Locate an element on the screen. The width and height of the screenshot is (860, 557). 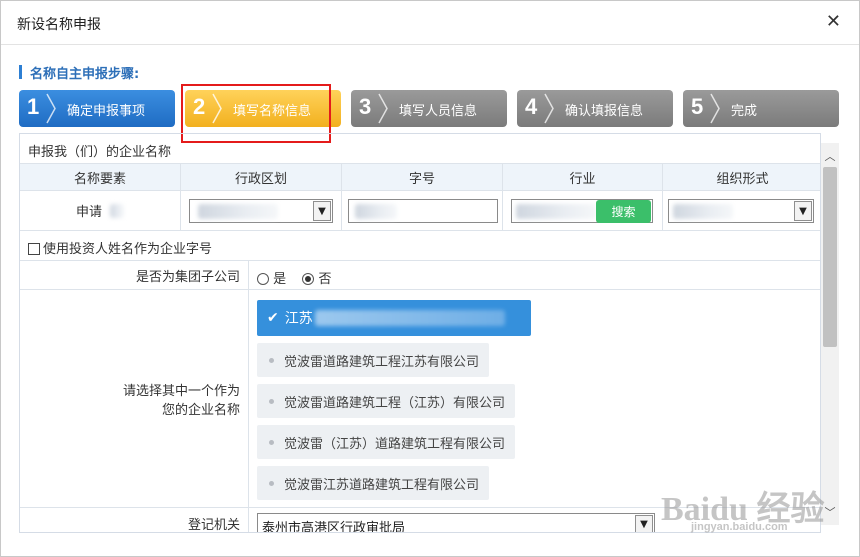
choose-label-line2: 您的企业名称 is located at coordinates (200, 410).